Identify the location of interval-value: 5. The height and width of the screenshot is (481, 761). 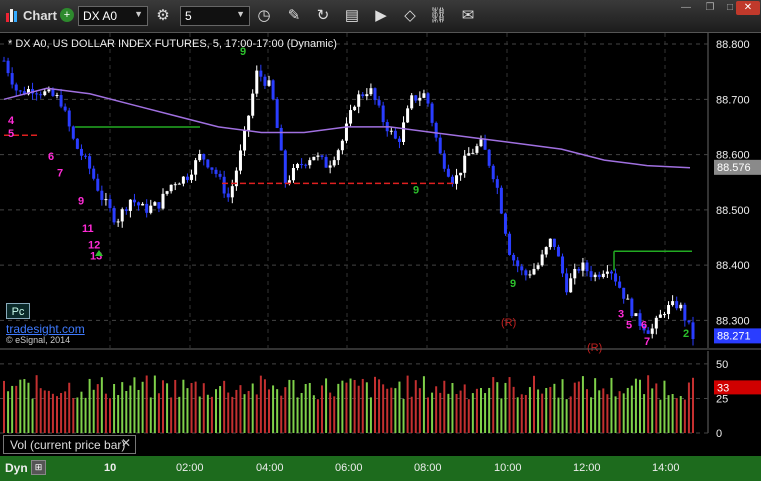
(188, 16).